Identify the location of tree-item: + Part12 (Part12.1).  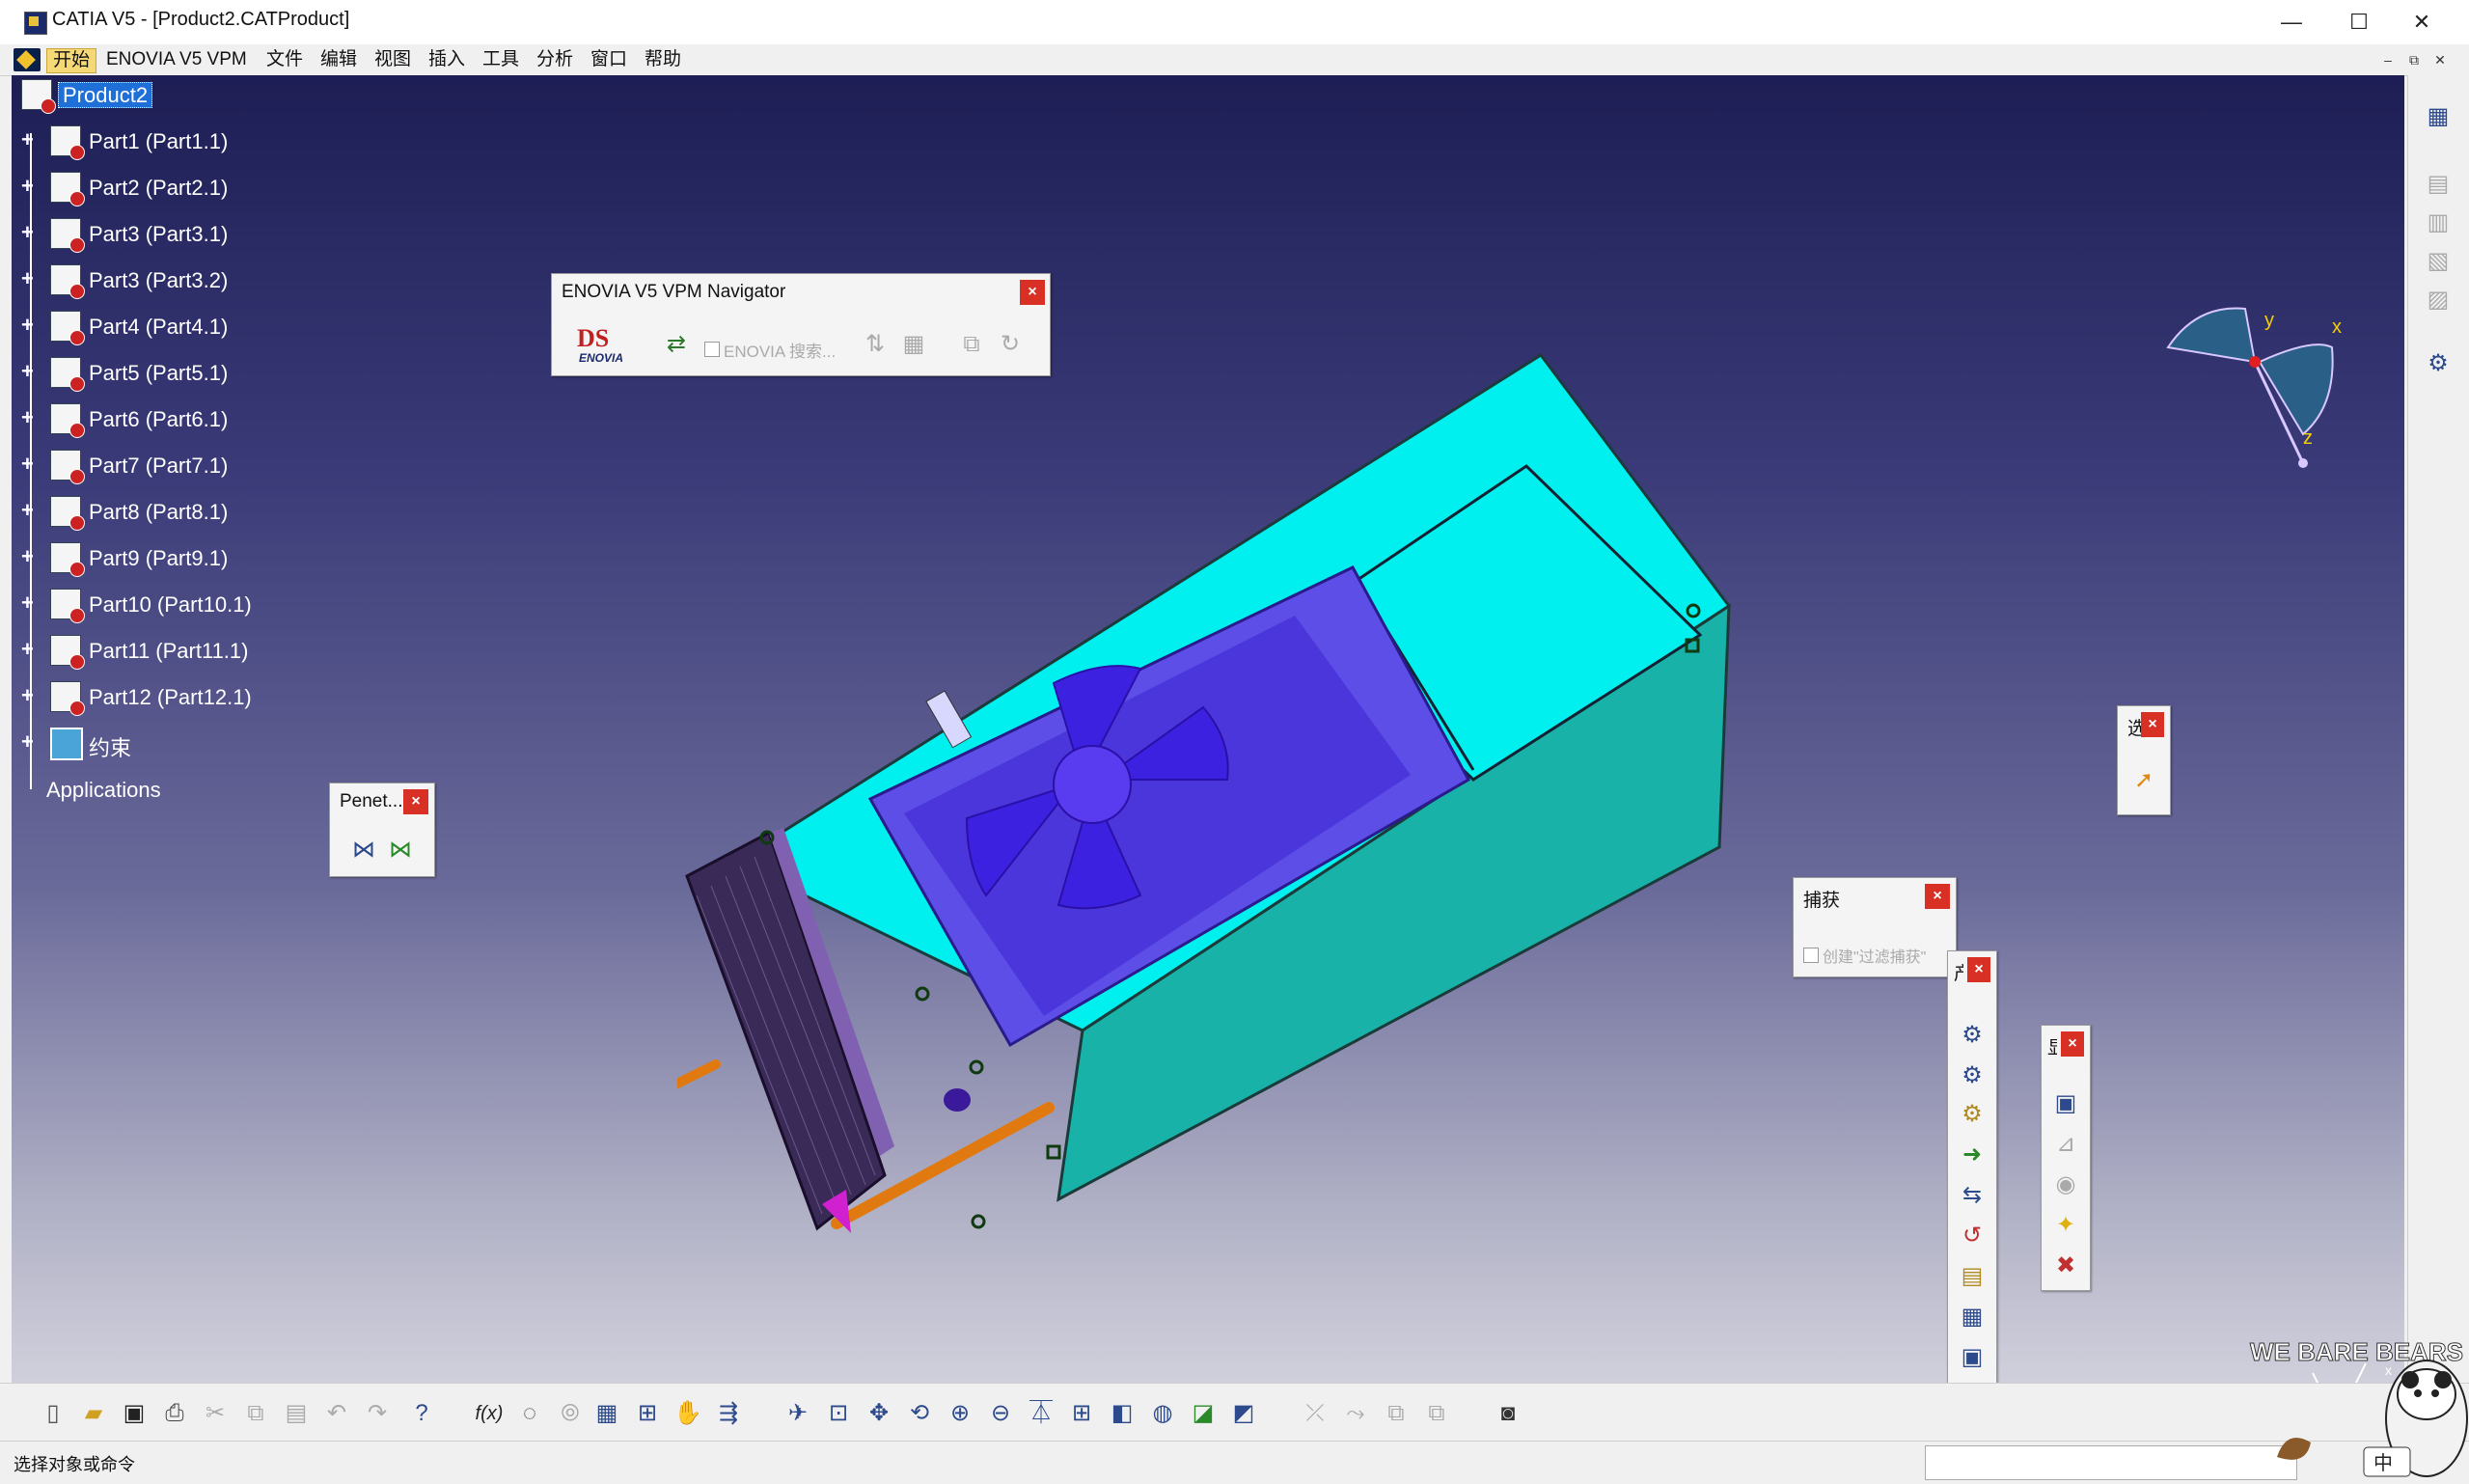
(171, 697).